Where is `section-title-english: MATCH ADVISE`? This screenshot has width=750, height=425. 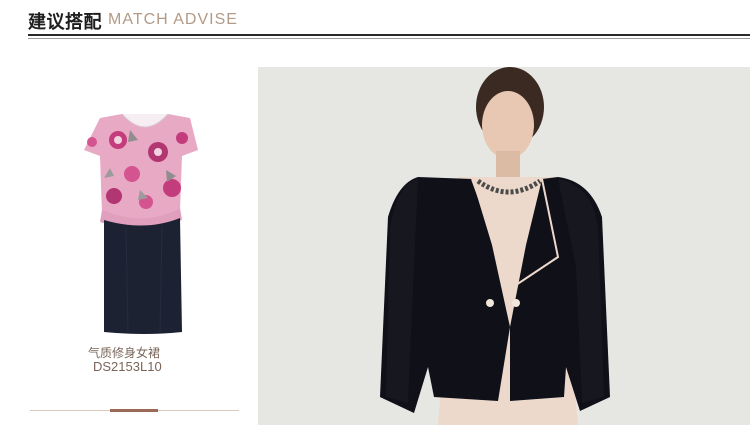
section-title-english: MATCH ADVISE is located at coordinates (173, 19).